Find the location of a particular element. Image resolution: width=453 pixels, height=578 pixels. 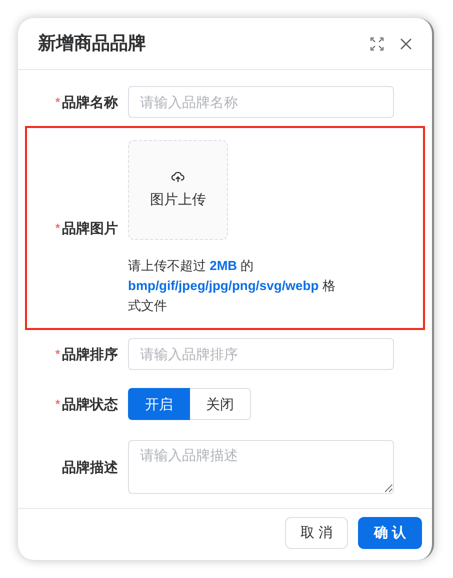

field-label: 品牌名称 is located at coordinates (90, 102).